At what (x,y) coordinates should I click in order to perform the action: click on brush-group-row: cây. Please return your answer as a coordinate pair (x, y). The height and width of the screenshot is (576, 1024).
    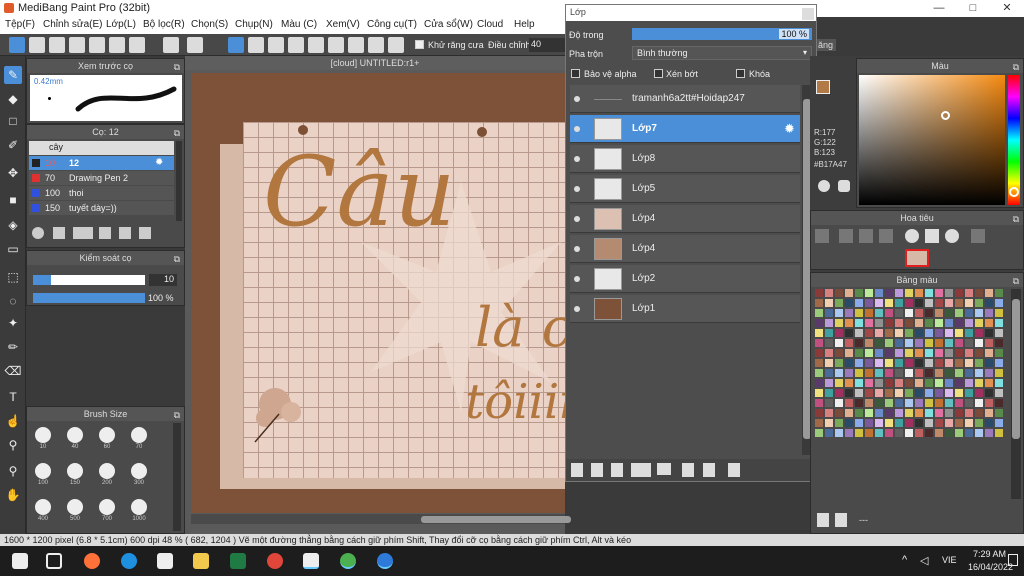
    Looking at the image, I should click on (101, 148).